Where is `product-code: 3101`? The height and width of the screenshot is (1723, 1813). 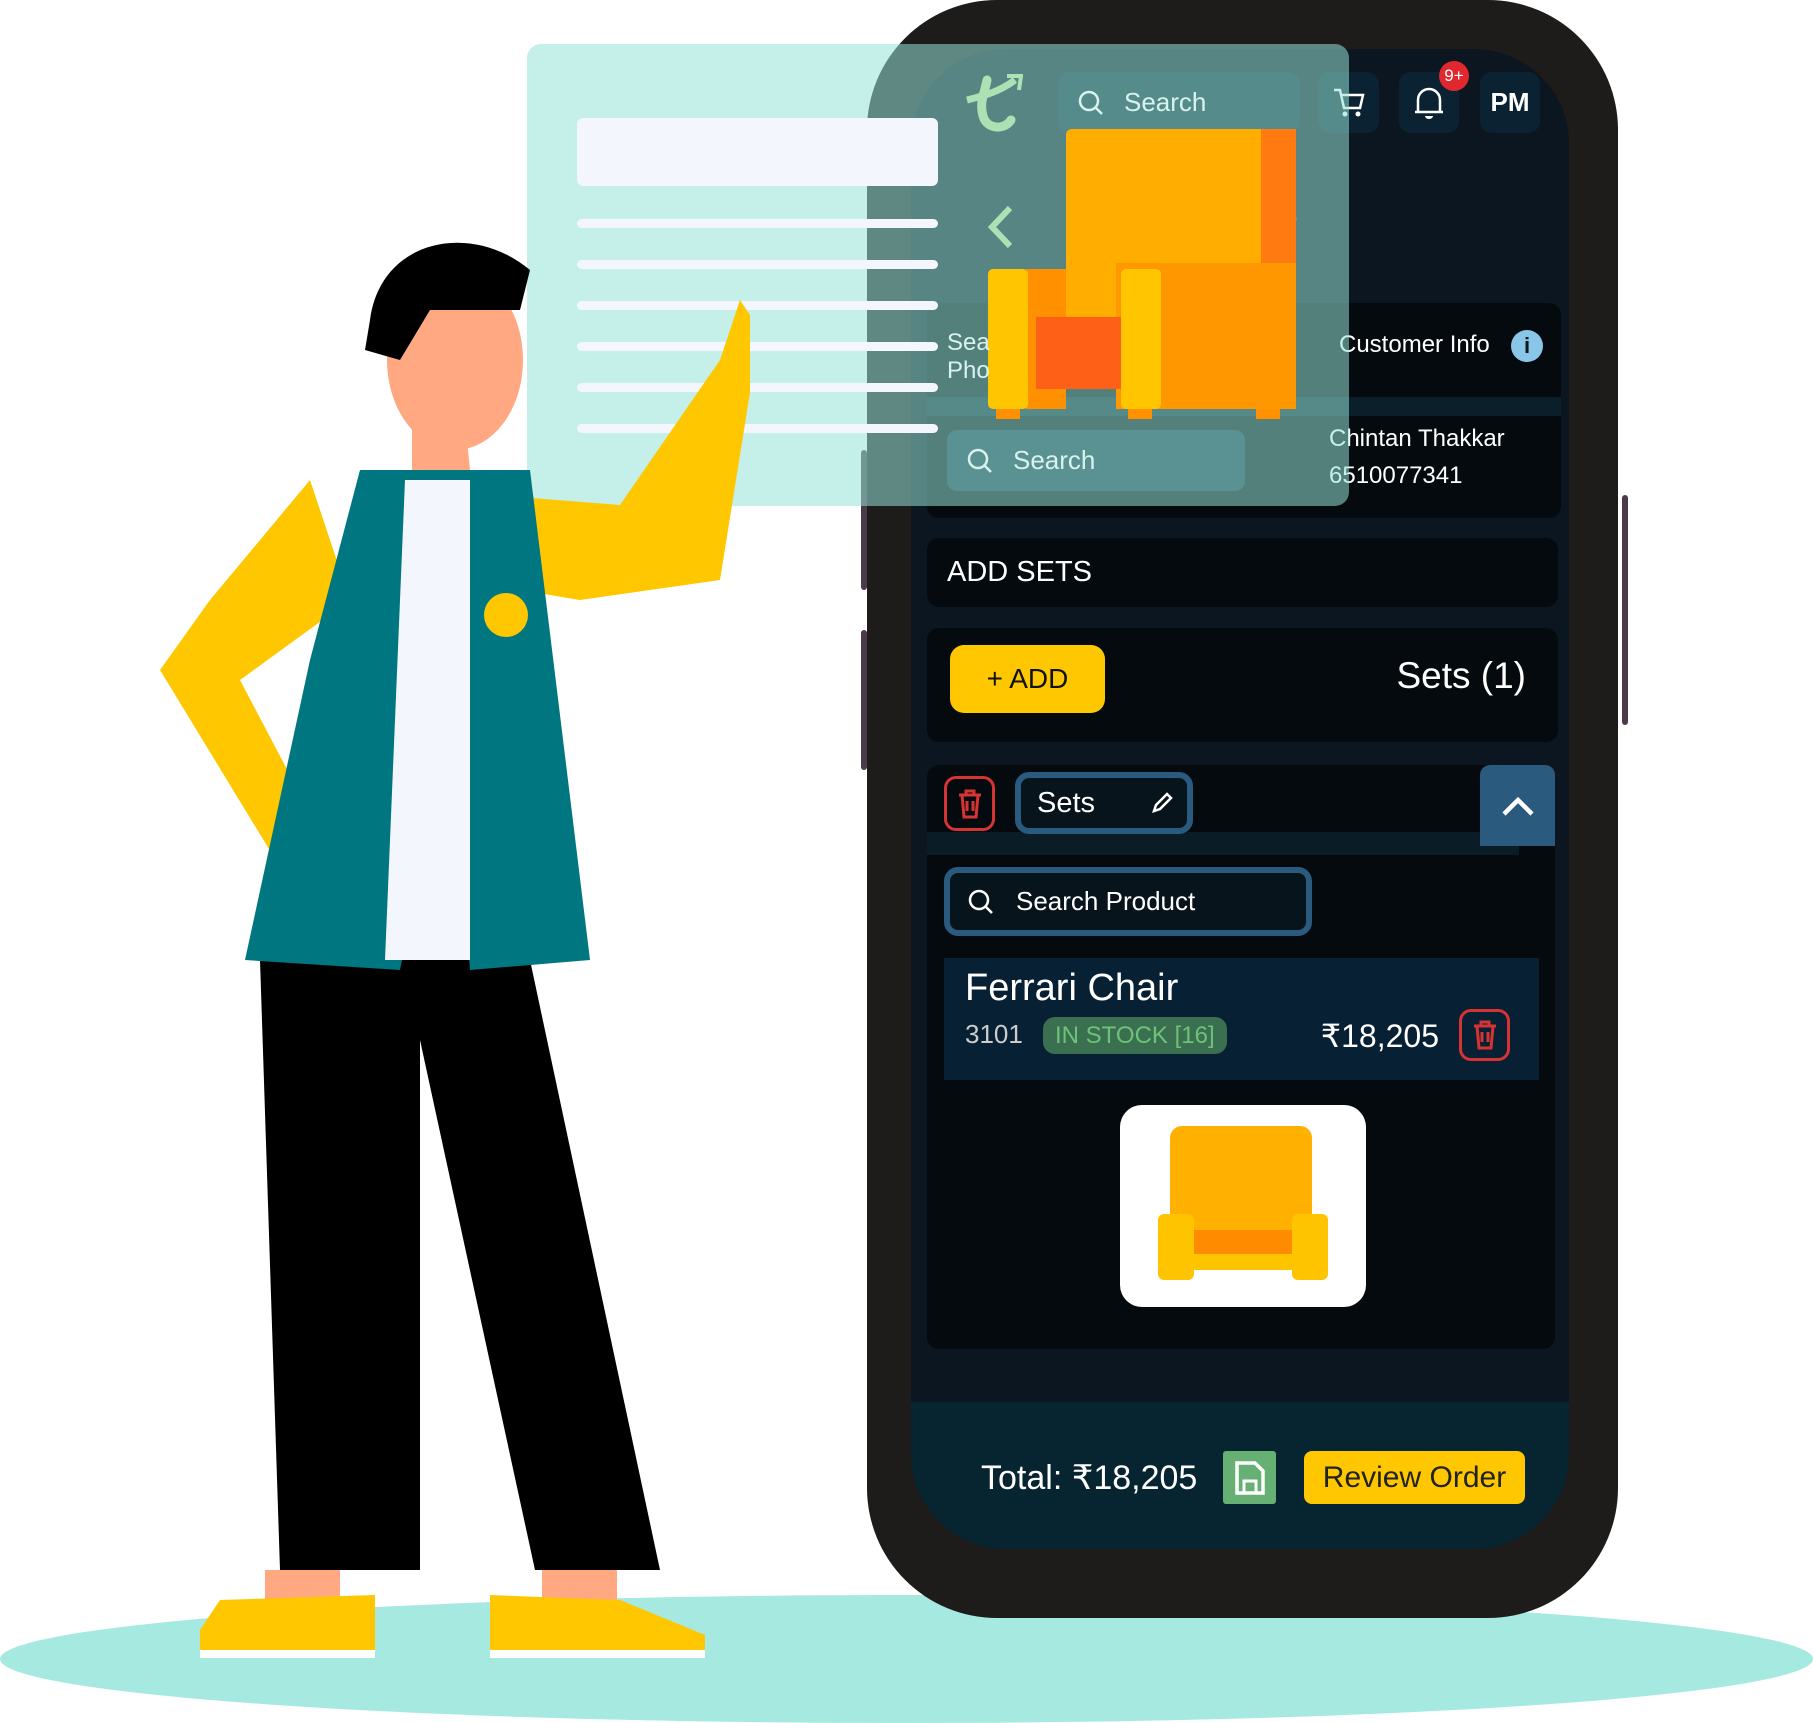
product-code: 3101 is located at coordinates (994, 1034).